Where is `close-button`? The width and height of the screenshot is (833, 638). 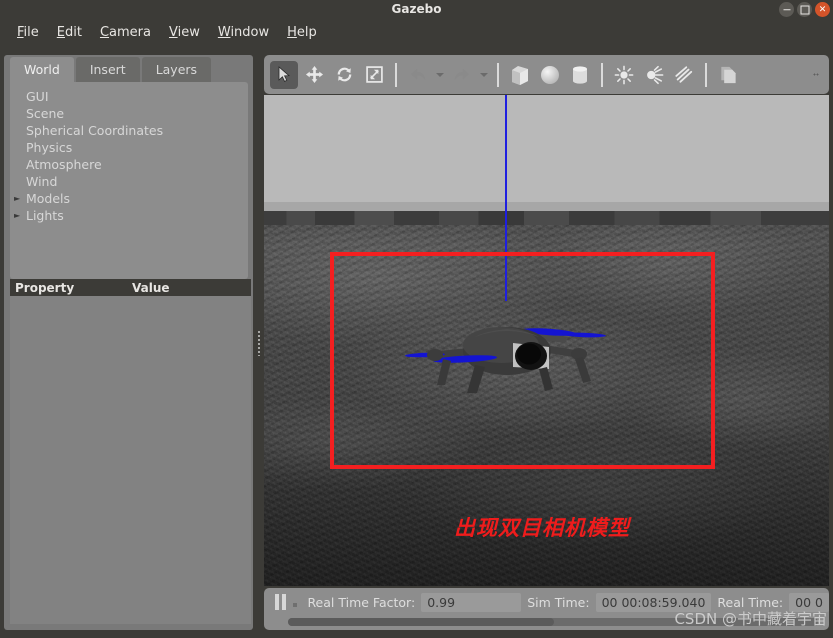
close-button is located at coordinates (822, 9).